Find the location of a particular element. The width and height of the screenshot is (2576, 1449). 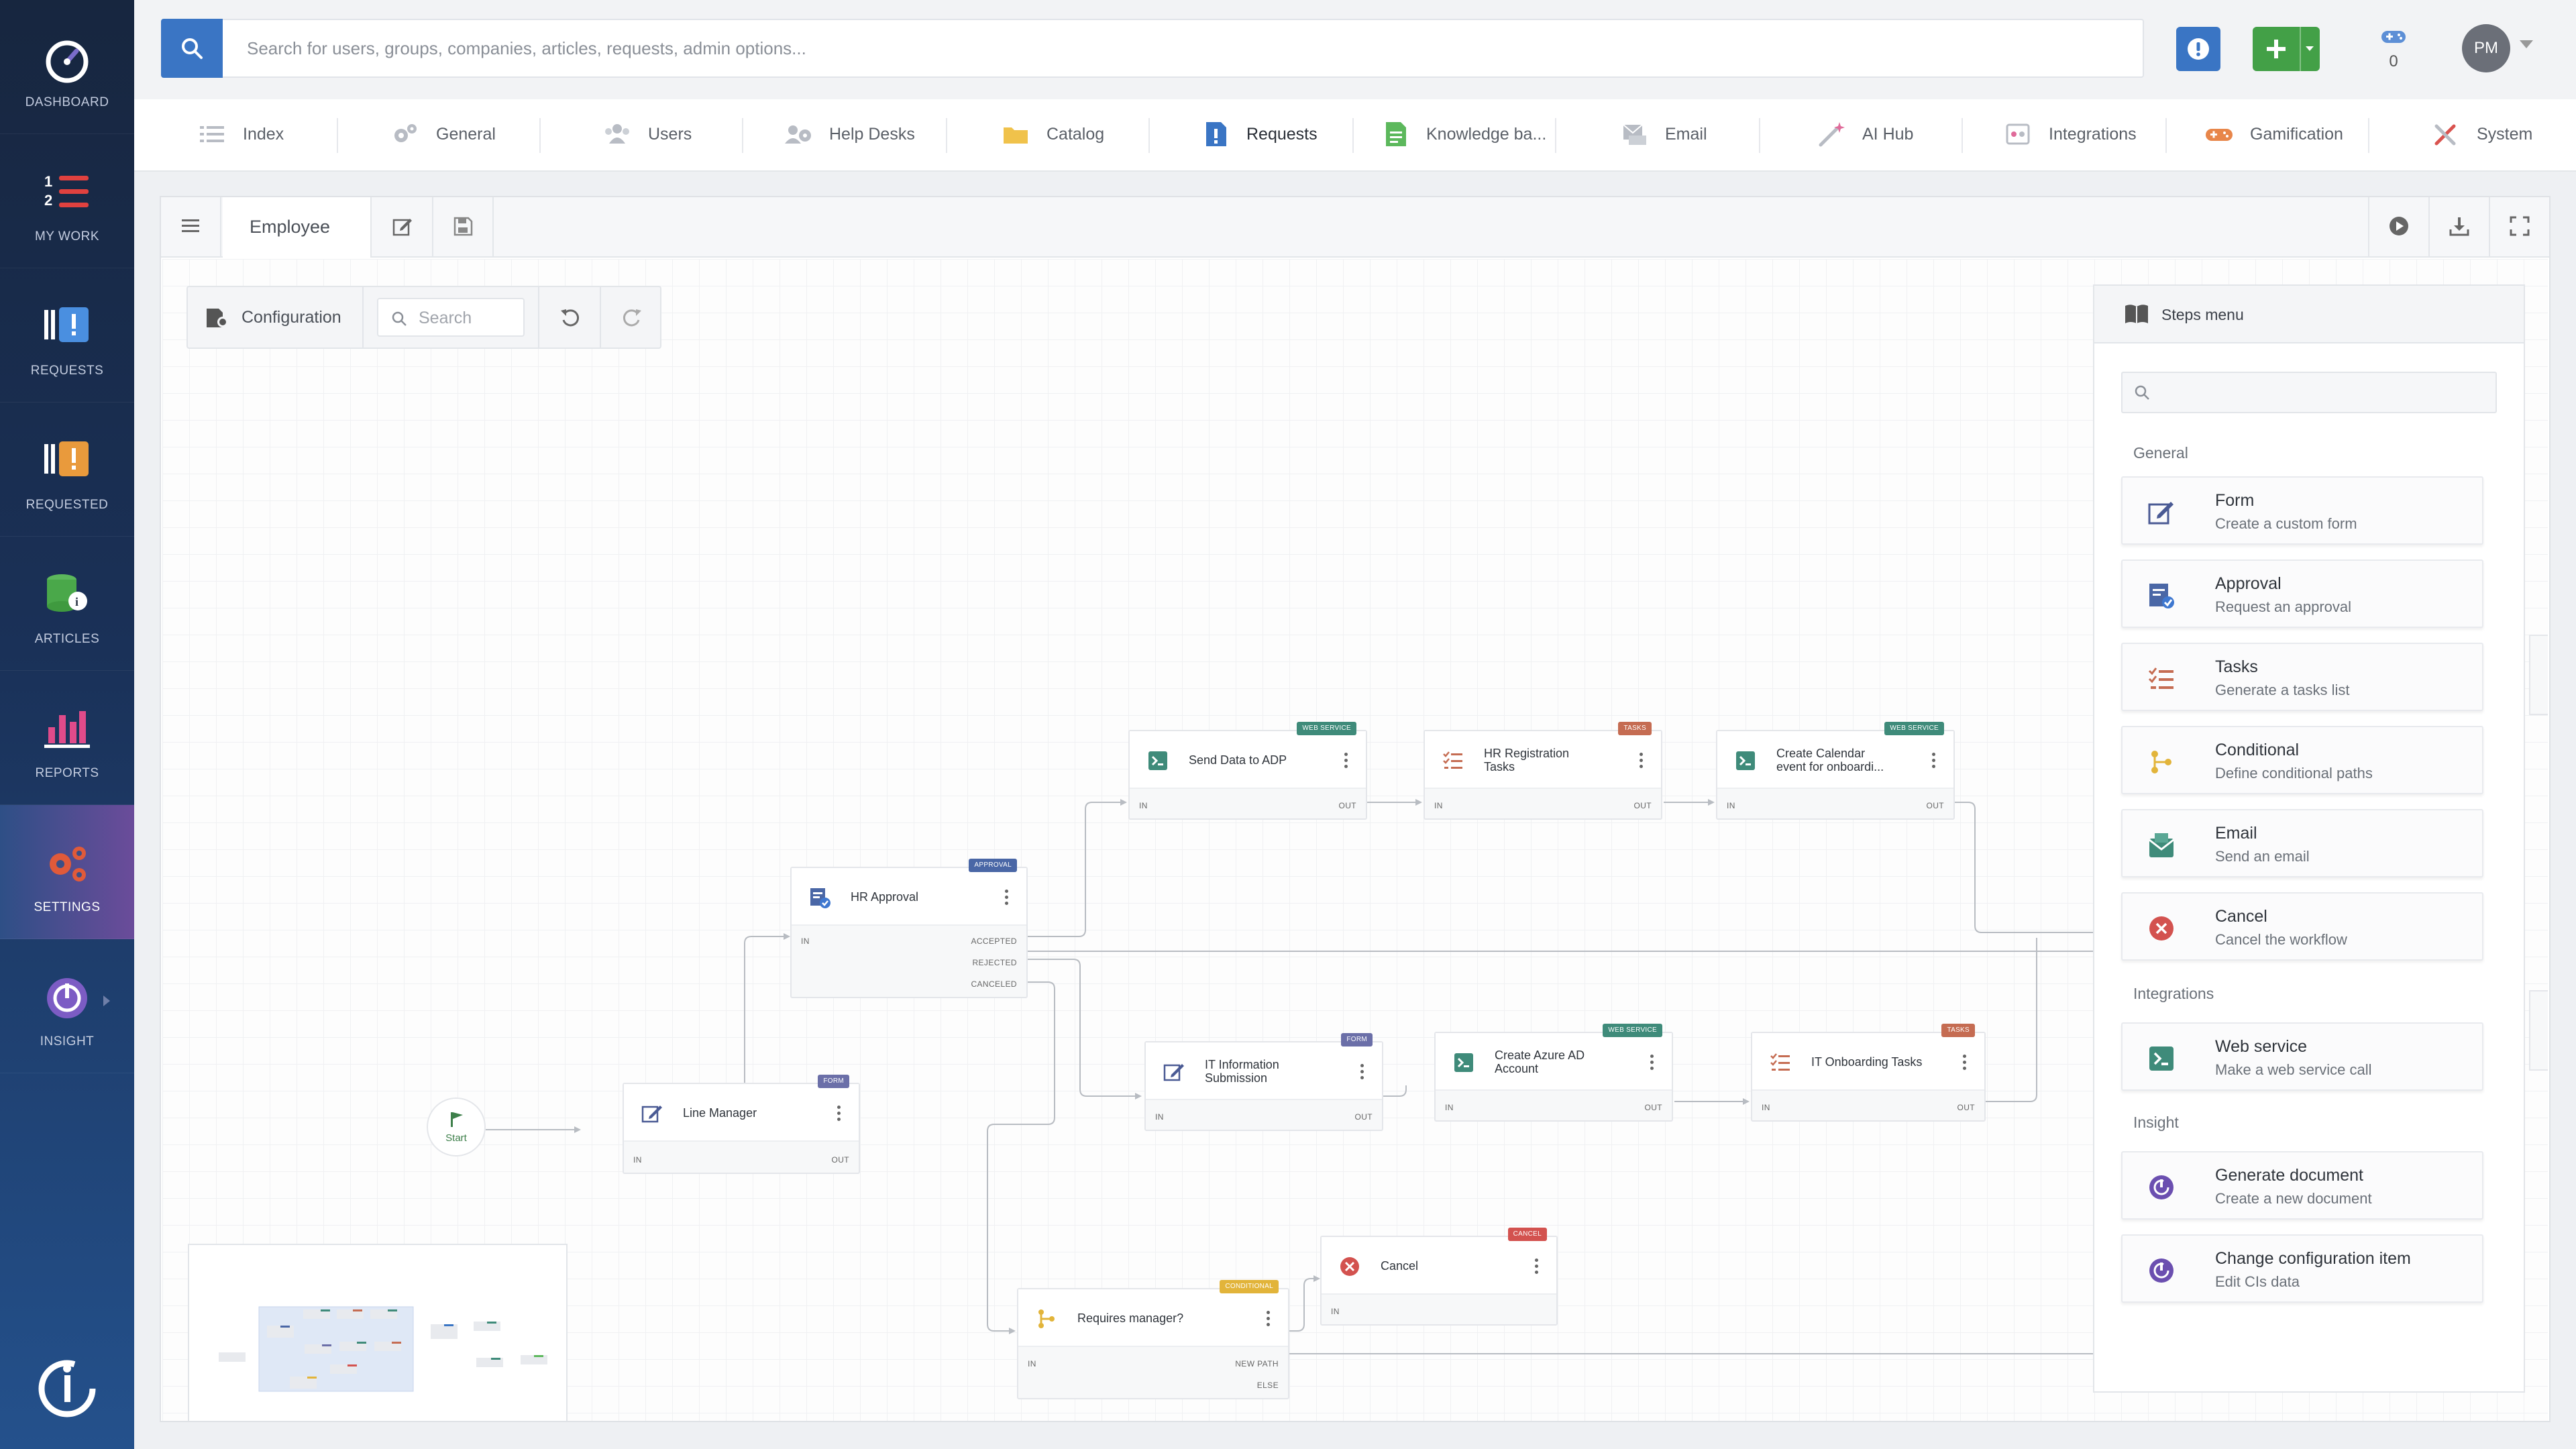

node-it-onboarding-tasks: IT Onboarding Tasks TASKS IN OUT is located at coordinates (1868, 1073).